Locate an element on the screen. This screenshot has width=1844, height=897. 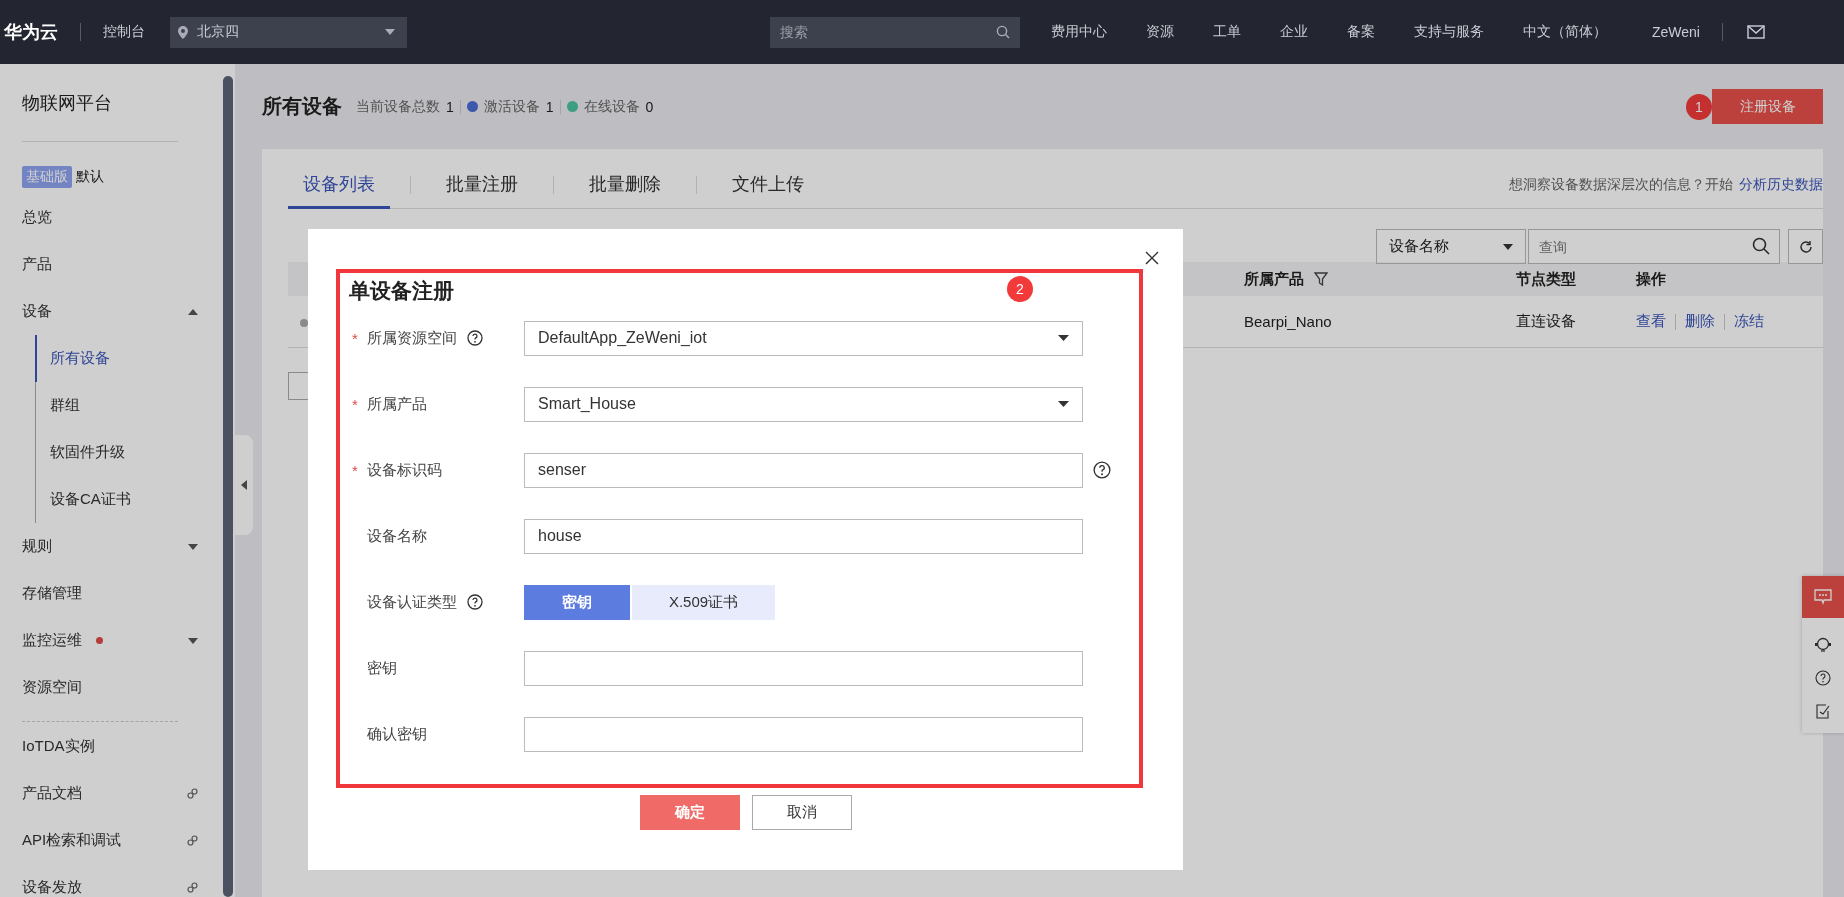
column-header: 操作 is located at coordinates (1651, 279).